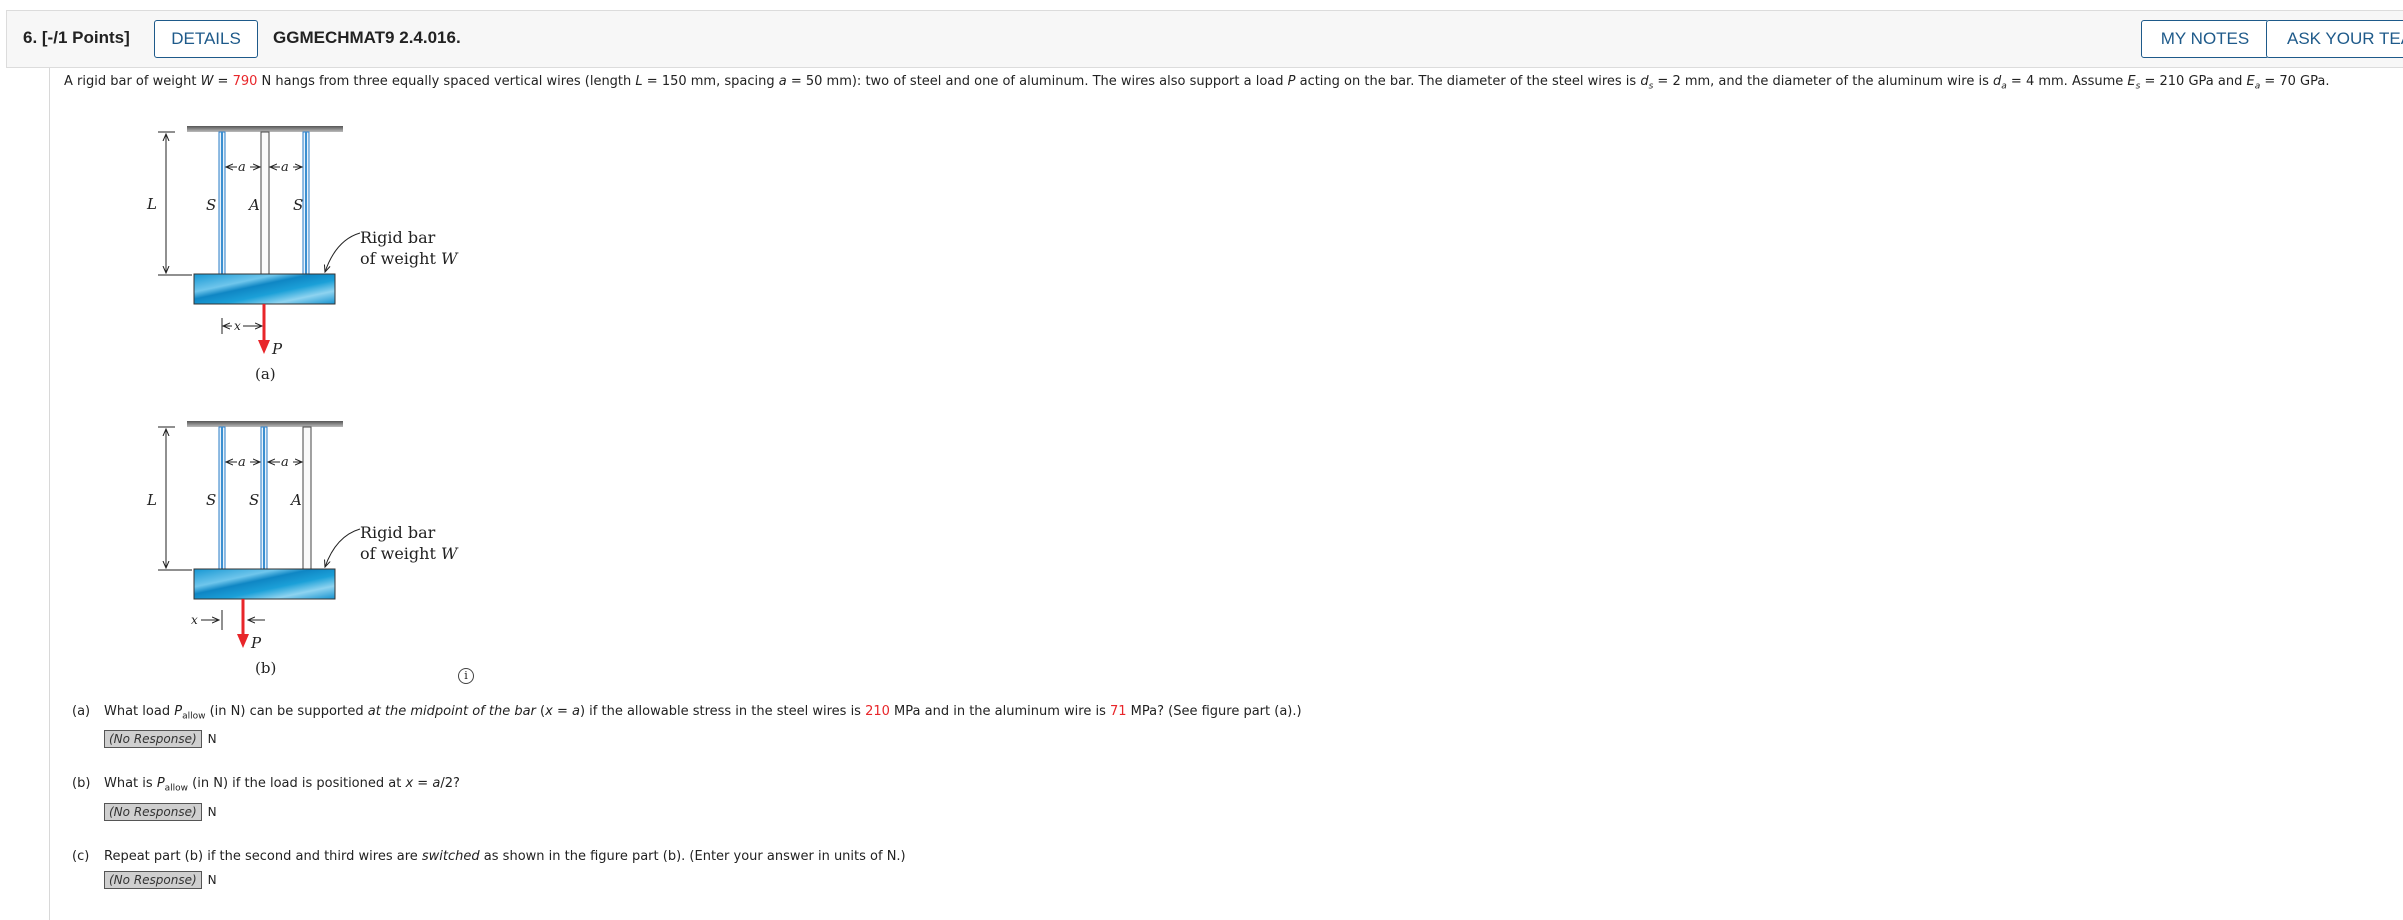 The image size is (2403, 920). I want to click on unit-label-c: N, so click(212, 880).